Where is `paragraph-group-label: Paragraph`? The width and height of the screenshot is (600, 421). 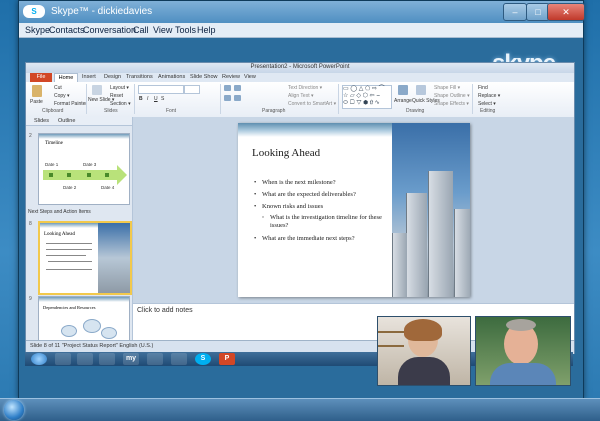
paragraph-group-label: Paragraph is located at coordinates (274, 111).